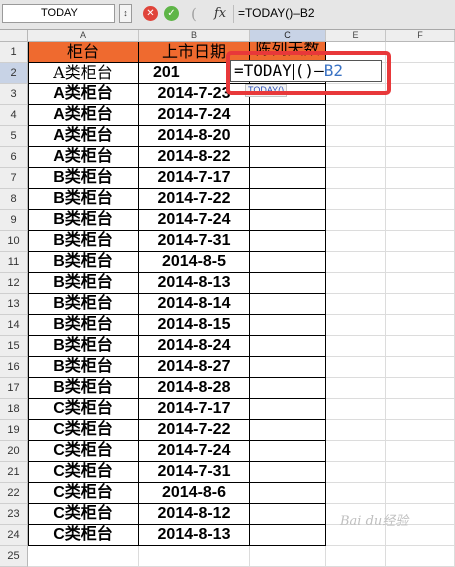  What do you see at coordinates (194, 36) in the screenshot?
I see `column-header-b: B` at bounding box center [194, 36].